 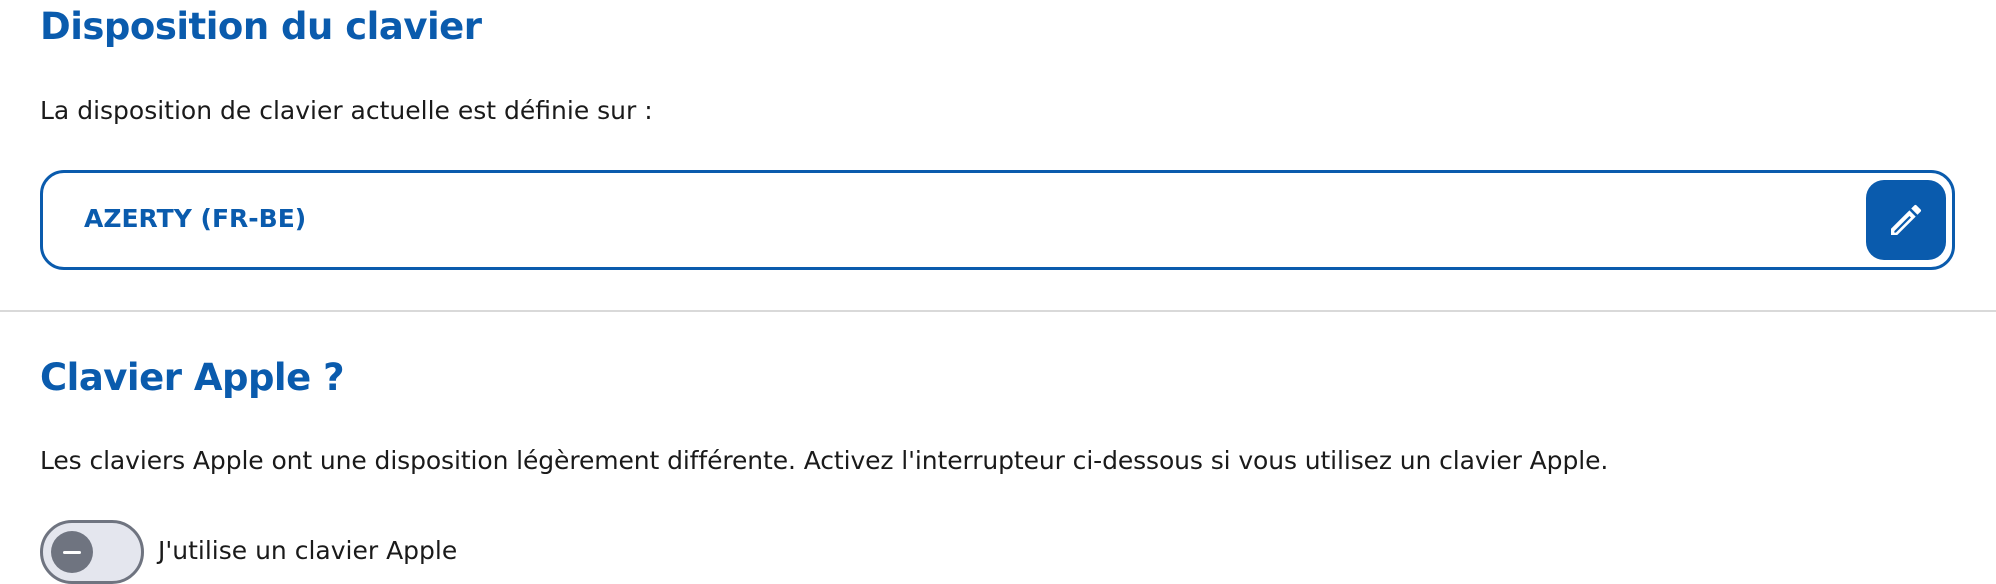 I want to click on keyboard-layout-title: Disposition du clavier, so click(x=261, y=26).